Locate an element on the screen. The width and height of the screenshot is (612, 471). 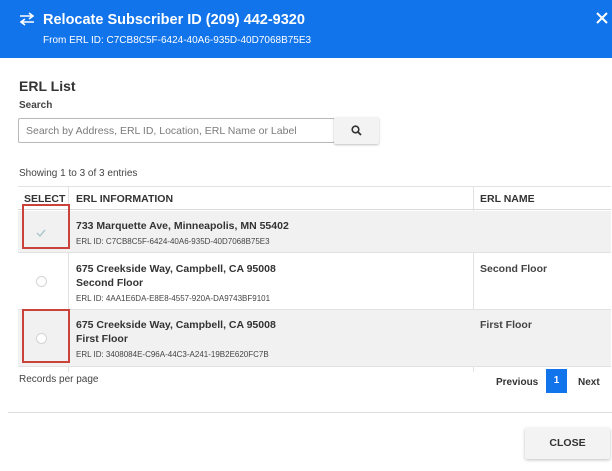
column-header-erl-name: ERL NAME is located at coordinates (507, 199).